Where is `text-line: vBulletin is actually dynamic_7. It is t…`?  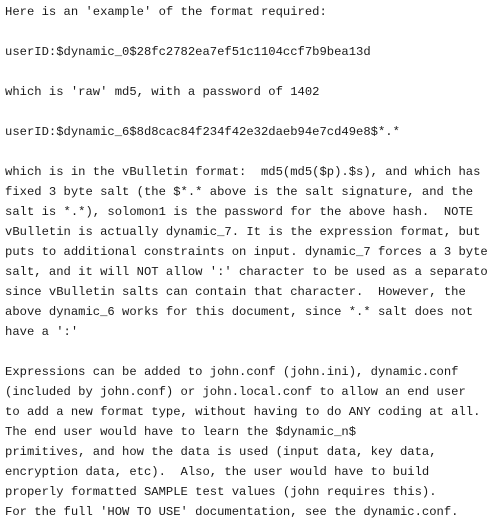 text-line: vBulletin is actually dynamic_7. It is t… is located at coordinates (243, 232).